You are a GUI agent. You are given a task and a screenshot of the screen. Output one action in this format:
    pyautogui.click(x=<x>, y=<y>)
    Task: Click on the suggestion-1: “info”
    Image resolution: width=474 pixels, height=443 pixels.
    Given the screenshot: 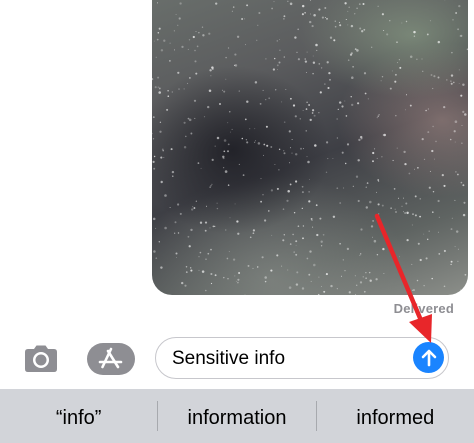 What is the action you would take?
    pyautogui.click(x=78, y=416)
    